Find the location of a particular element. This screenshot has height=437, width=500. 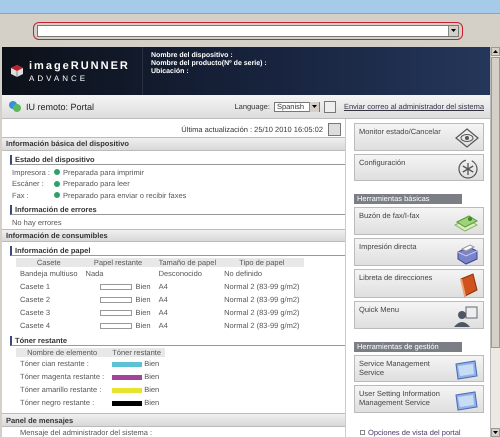

refresh-button is located at coordinates (334, 129).